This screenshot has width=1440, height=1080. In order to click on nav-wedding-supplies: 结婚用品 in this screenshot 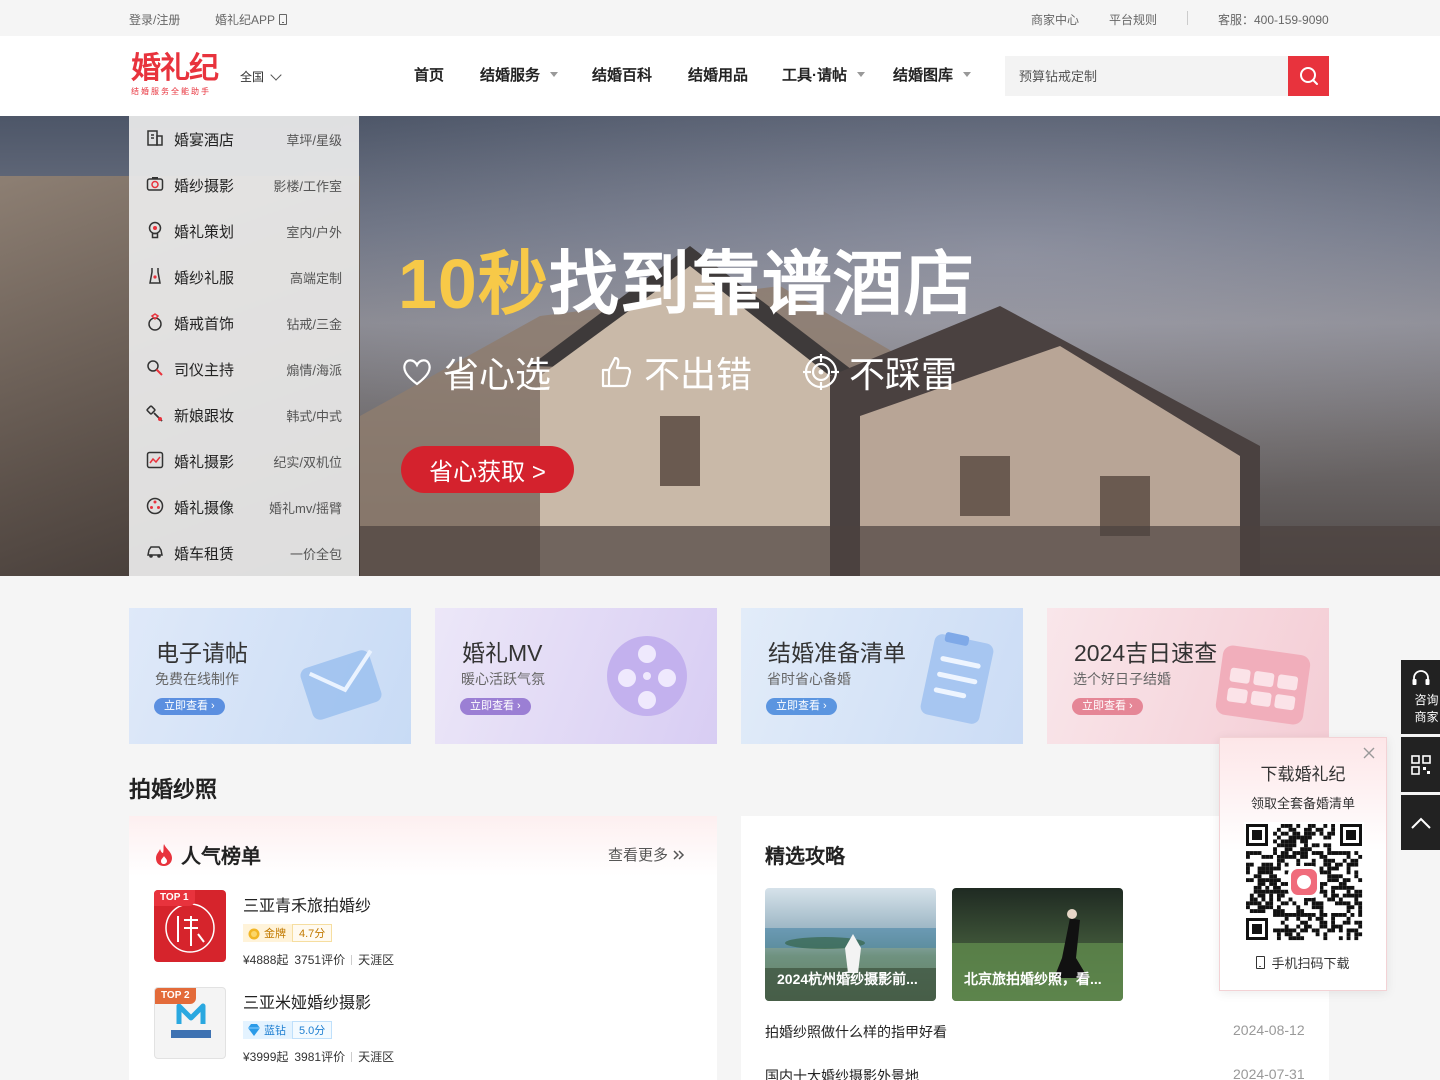, I will do `click(718, 74)`.